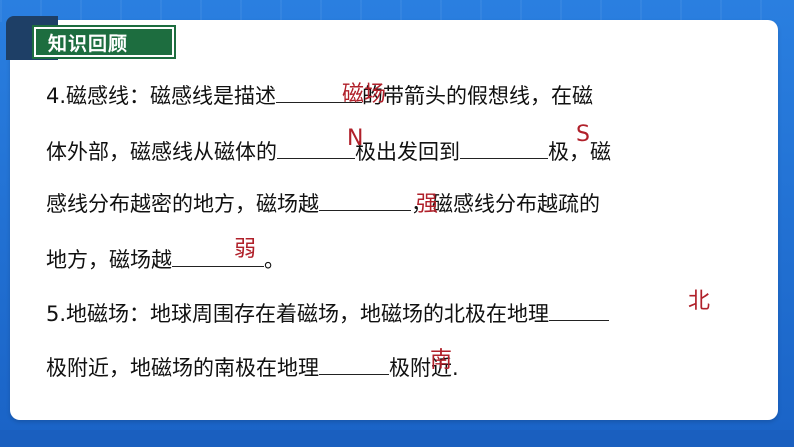 Image resolution: width=794 pixels, height=447 pixels. Describe the element at coordinates (355, 138) in the screenshot. I see `q4-answer-2: N` at that location.